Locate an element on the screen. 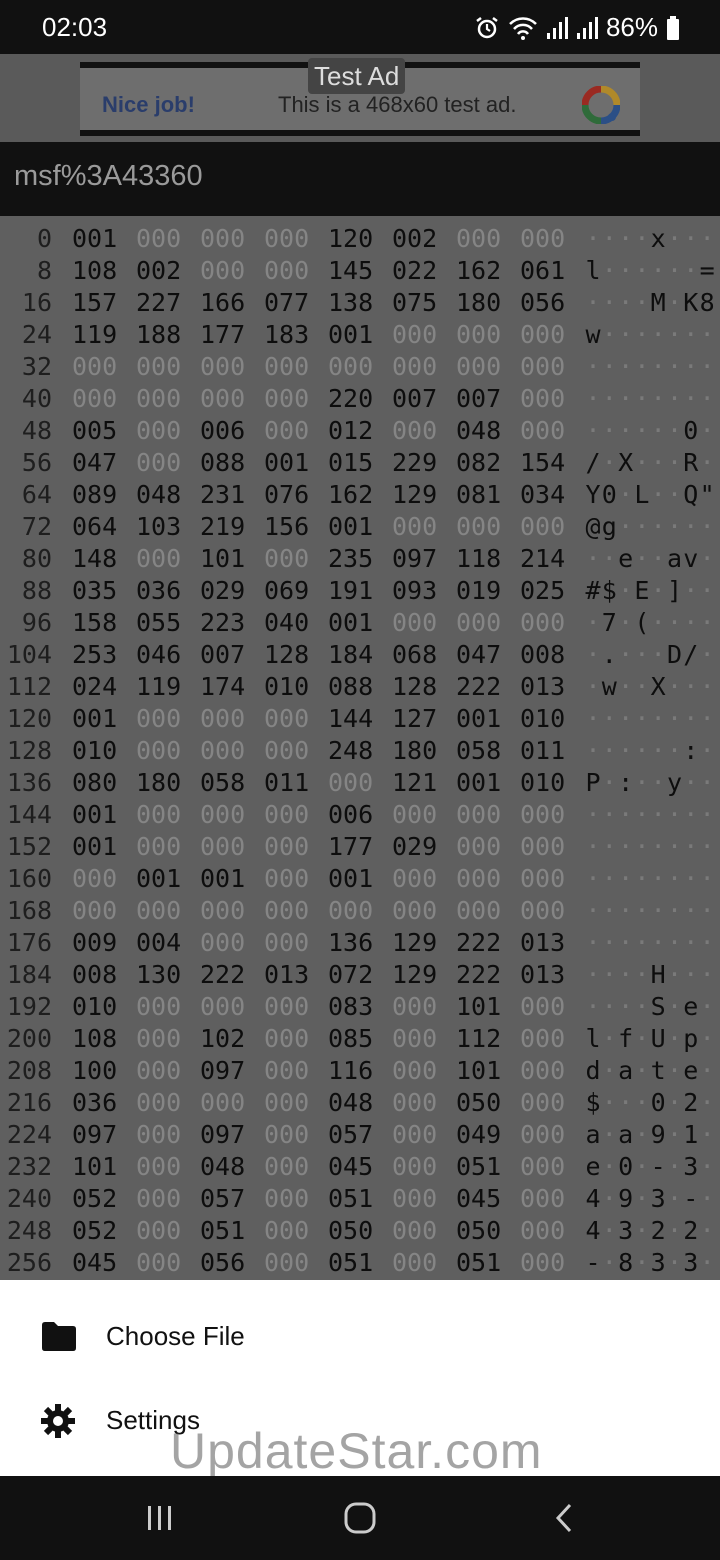 The image size is (720, 1560). hex-byte: 025 is located at coordinates (546, 591).